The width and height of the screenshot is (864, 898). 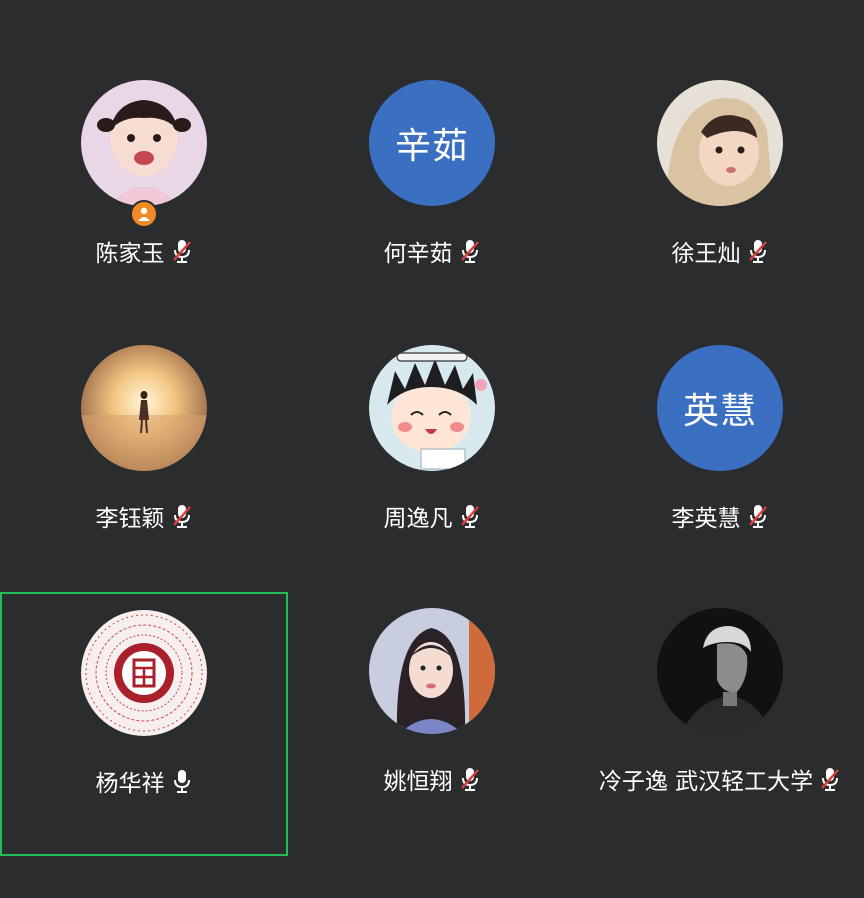 I want to click on participant-tile-active-speaker: 杨华祥, so click(x=144, y=724).